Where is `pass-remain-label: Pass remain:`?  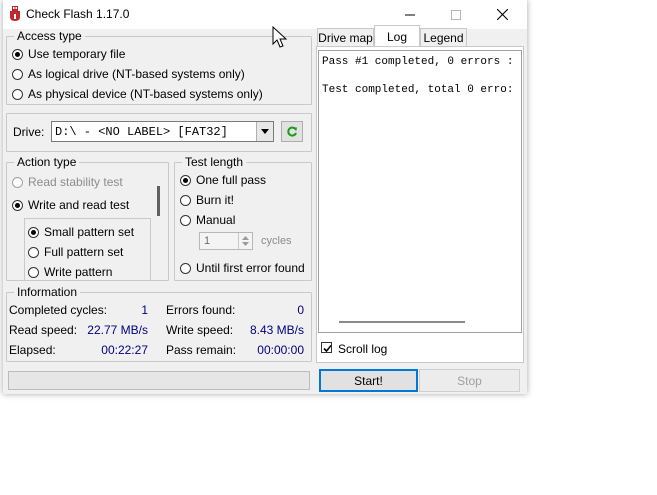
pass-remain-label: Pass remain: is located at coordinates (201, 350).